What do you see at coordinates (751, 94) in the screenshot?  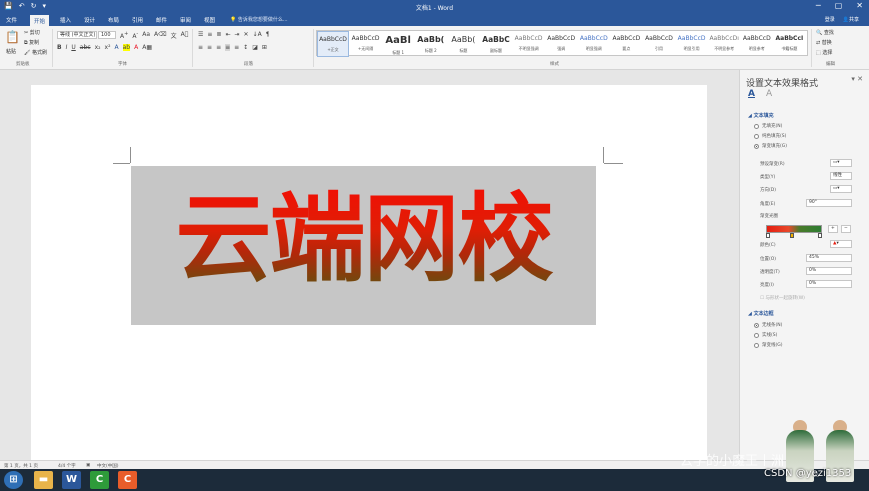 I see `text-fill-outline-icon: A` at bounding box center [751, 94].